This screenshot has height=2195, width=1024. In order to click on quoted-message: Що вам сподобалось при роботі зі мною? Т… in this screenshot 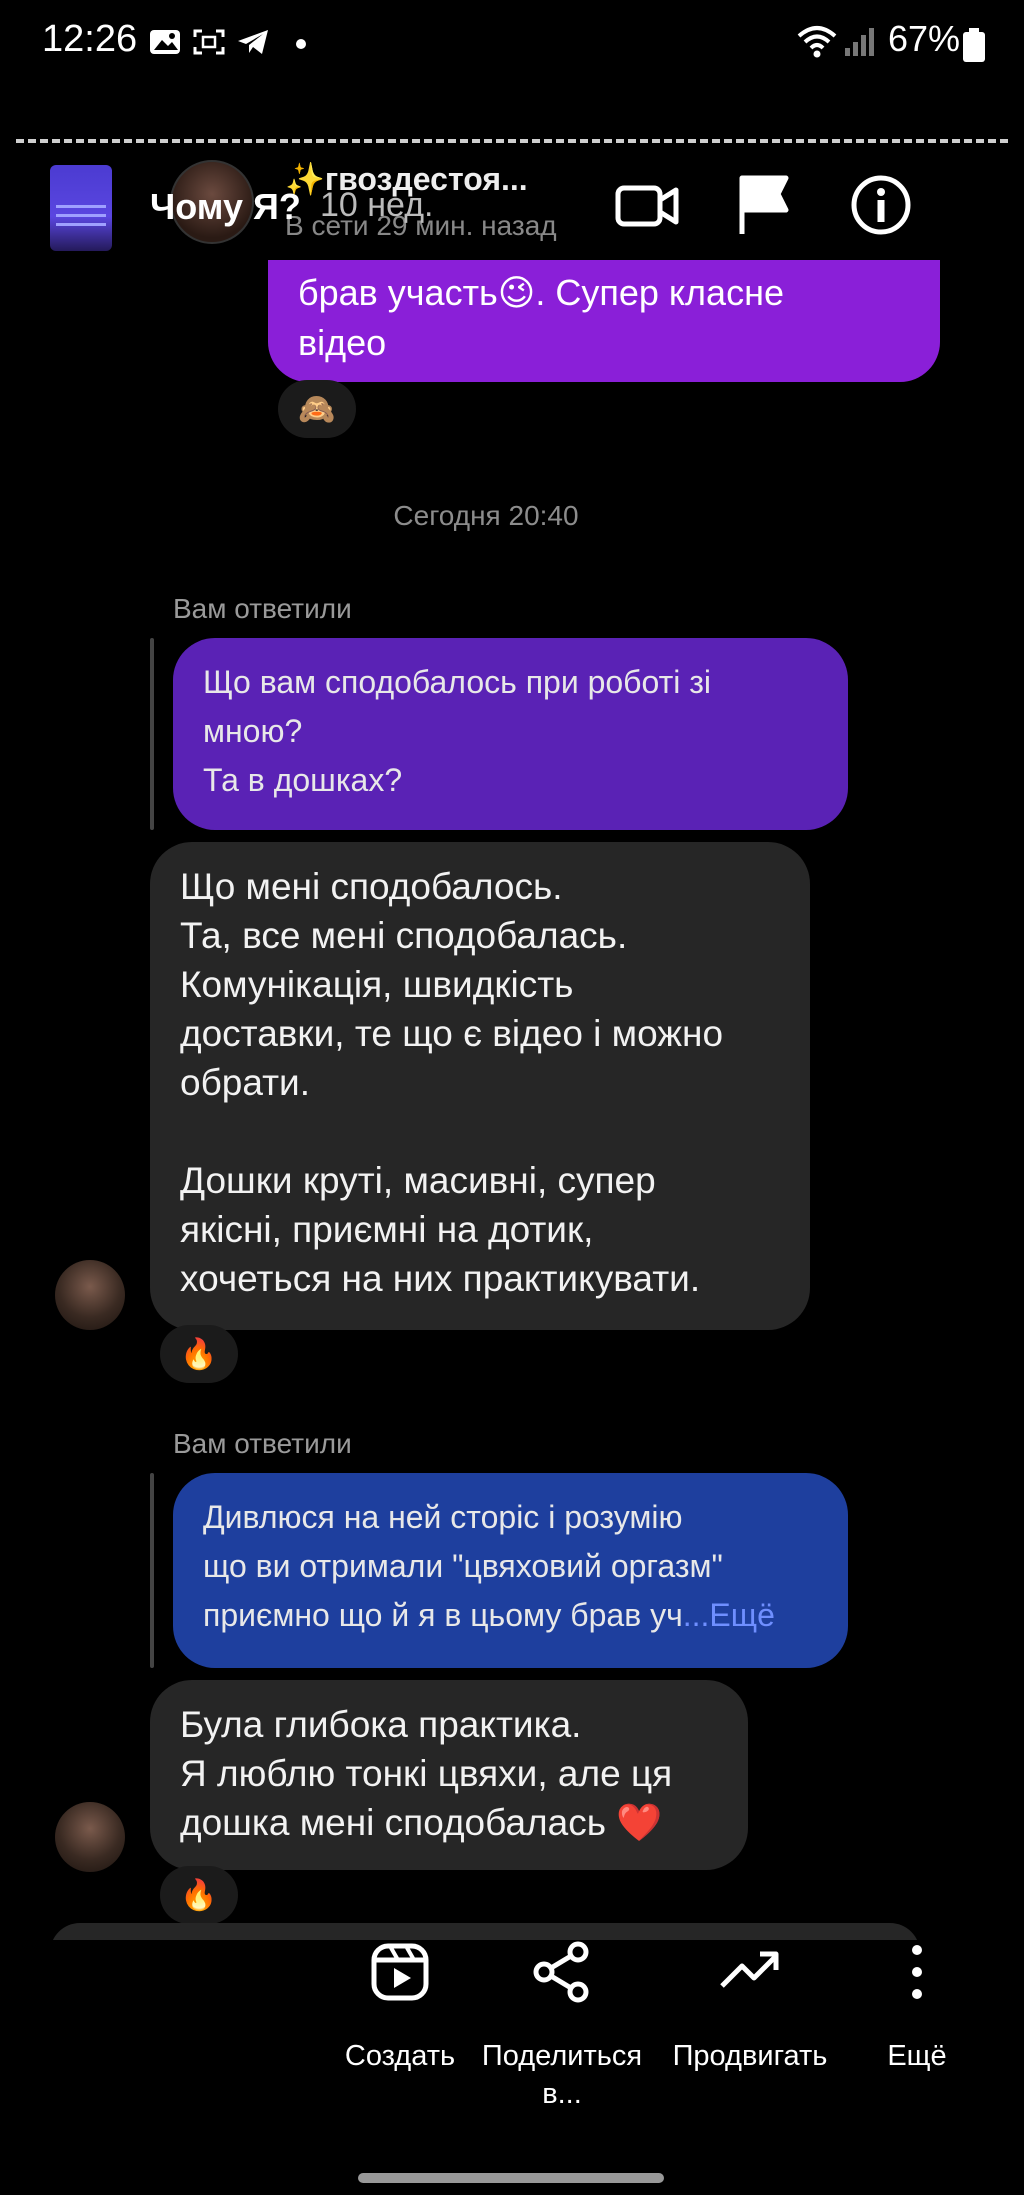, I will do `click(510, 734)`.